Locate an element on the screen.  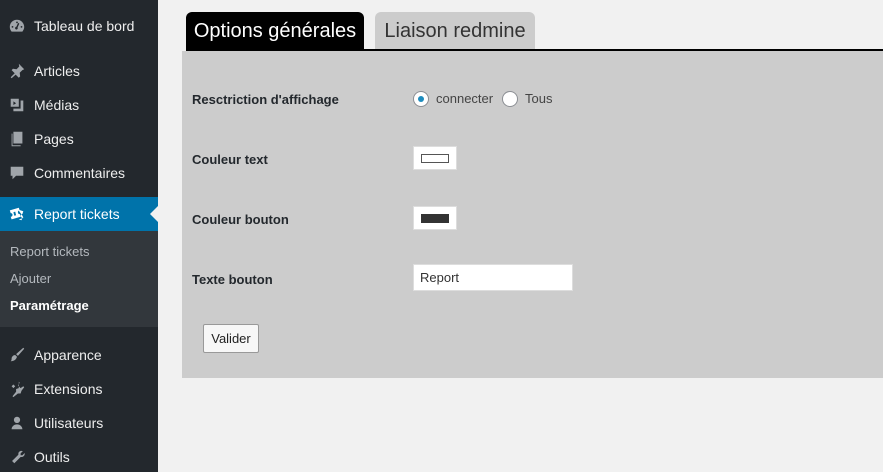
sidebar-item-medias: Médias is located at coordinates (79, 105).